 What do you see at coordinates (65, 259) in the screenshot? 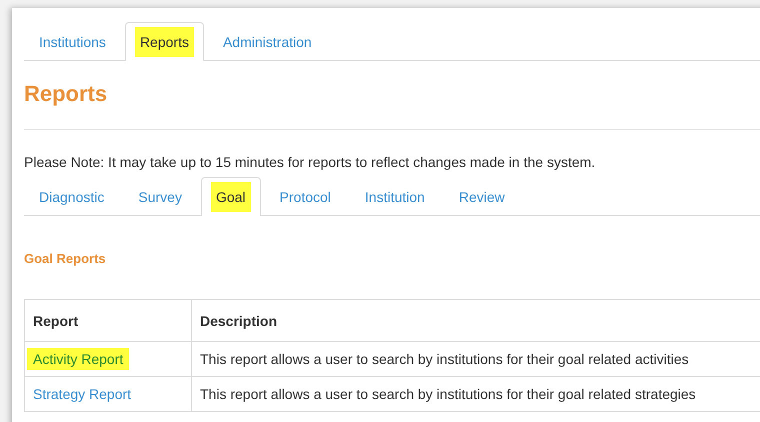
I see `section-title: Goal Reports` at bounding box center [65, 259].